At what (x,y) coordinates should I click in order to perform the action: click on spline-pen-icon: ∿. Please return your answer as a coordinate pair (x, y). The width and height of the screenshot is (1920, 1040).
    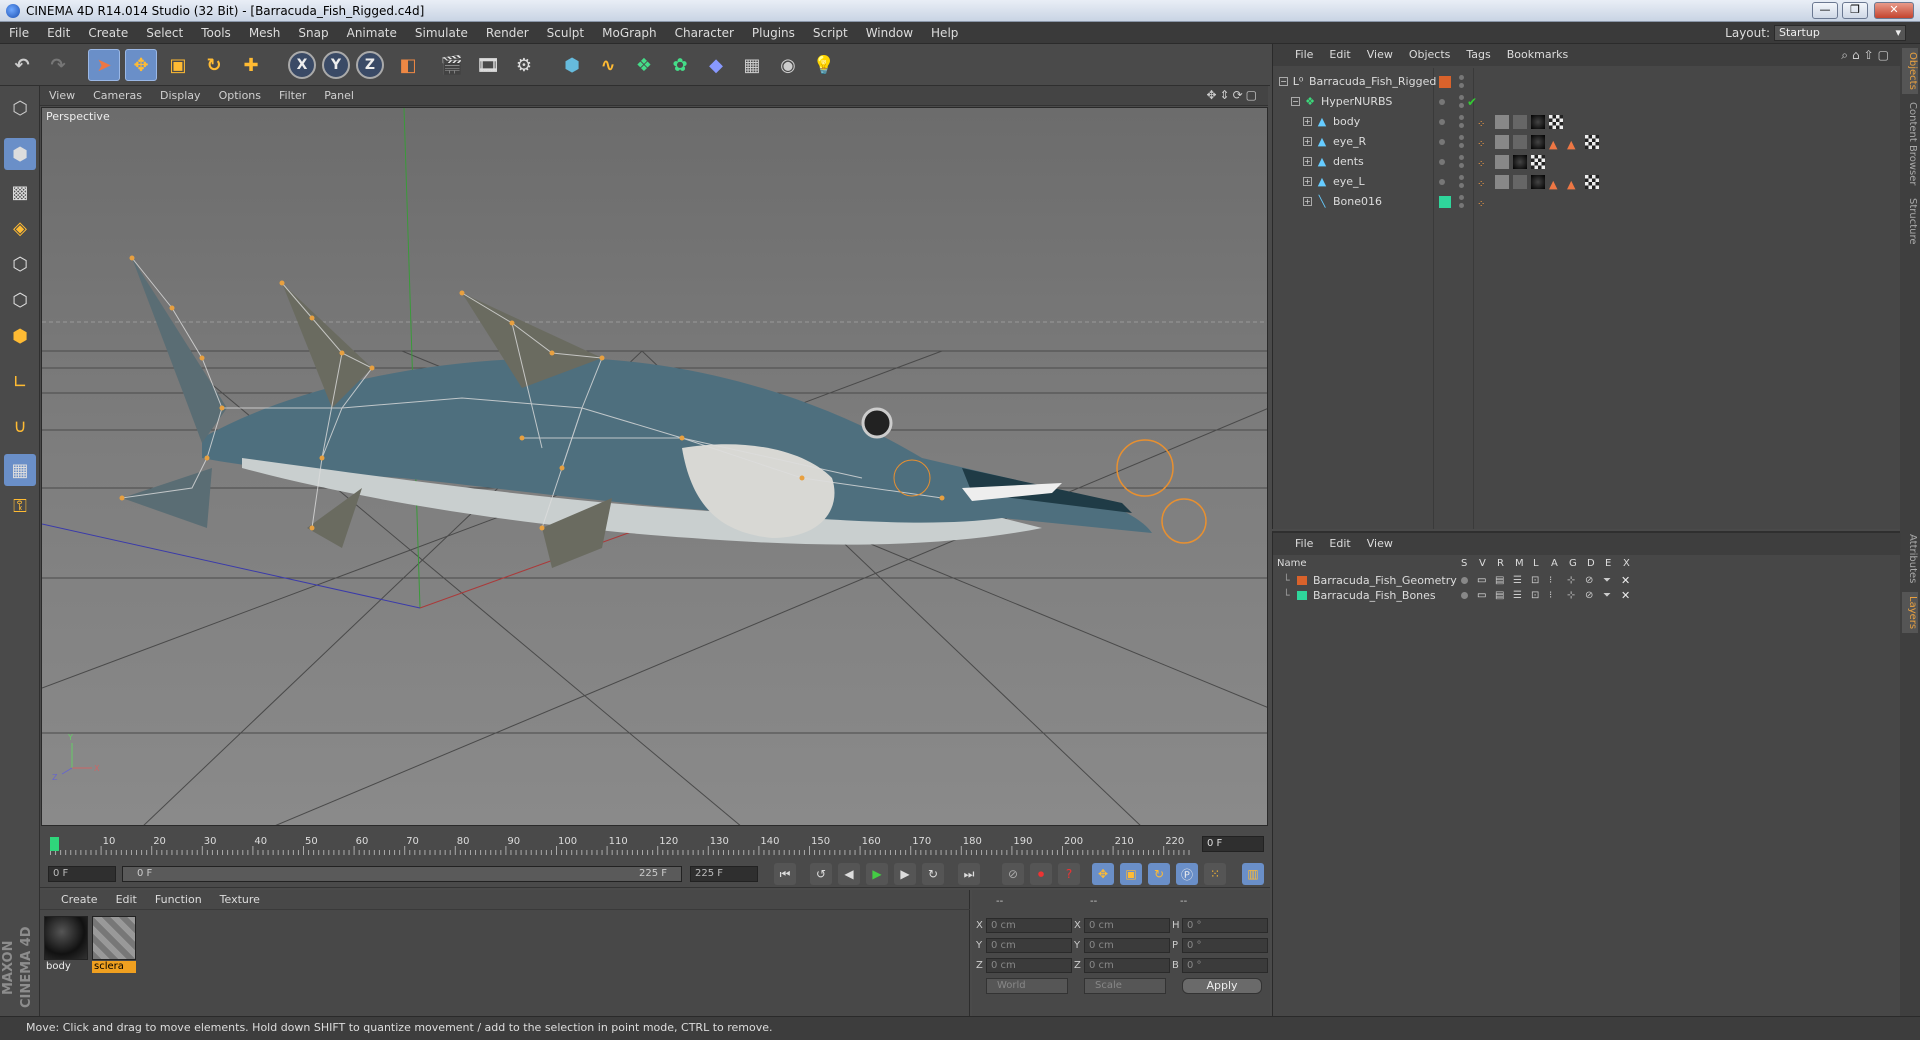
    Looking at the image, I should click on (608, 65).